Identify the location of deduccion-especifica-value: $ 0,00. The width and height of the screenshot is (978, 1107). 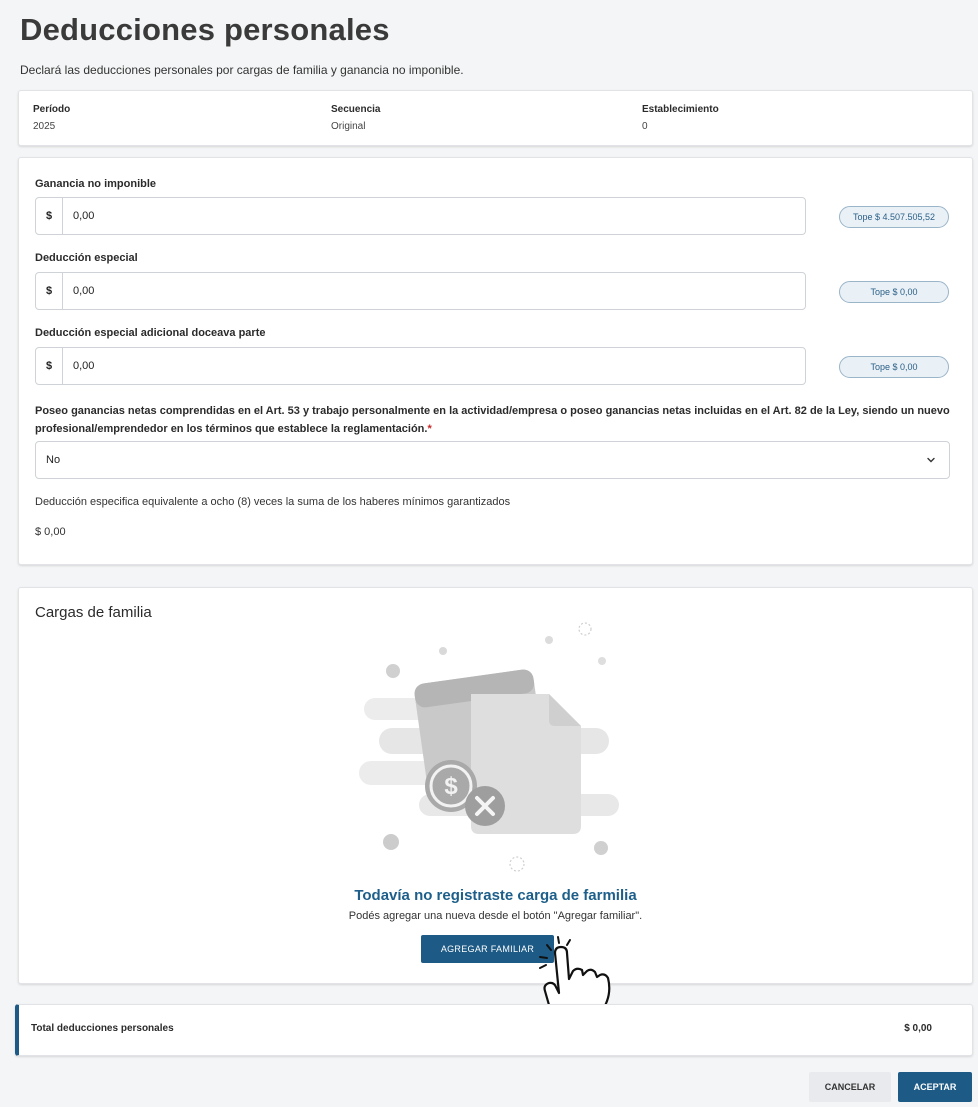
(50, 532).